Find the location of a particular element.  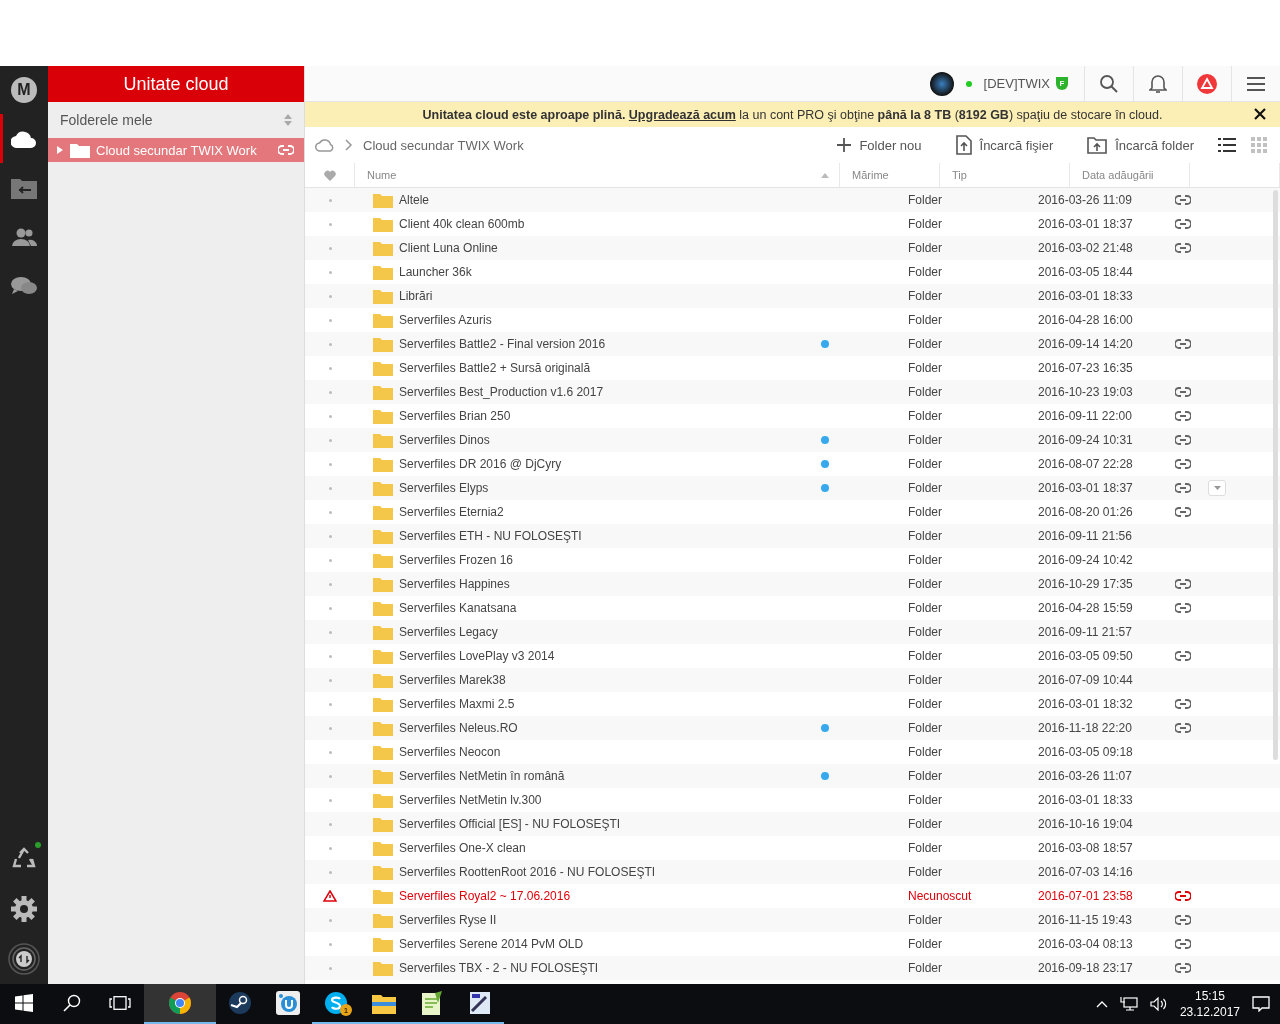

close-icon is located at coordinates (1260, 114).